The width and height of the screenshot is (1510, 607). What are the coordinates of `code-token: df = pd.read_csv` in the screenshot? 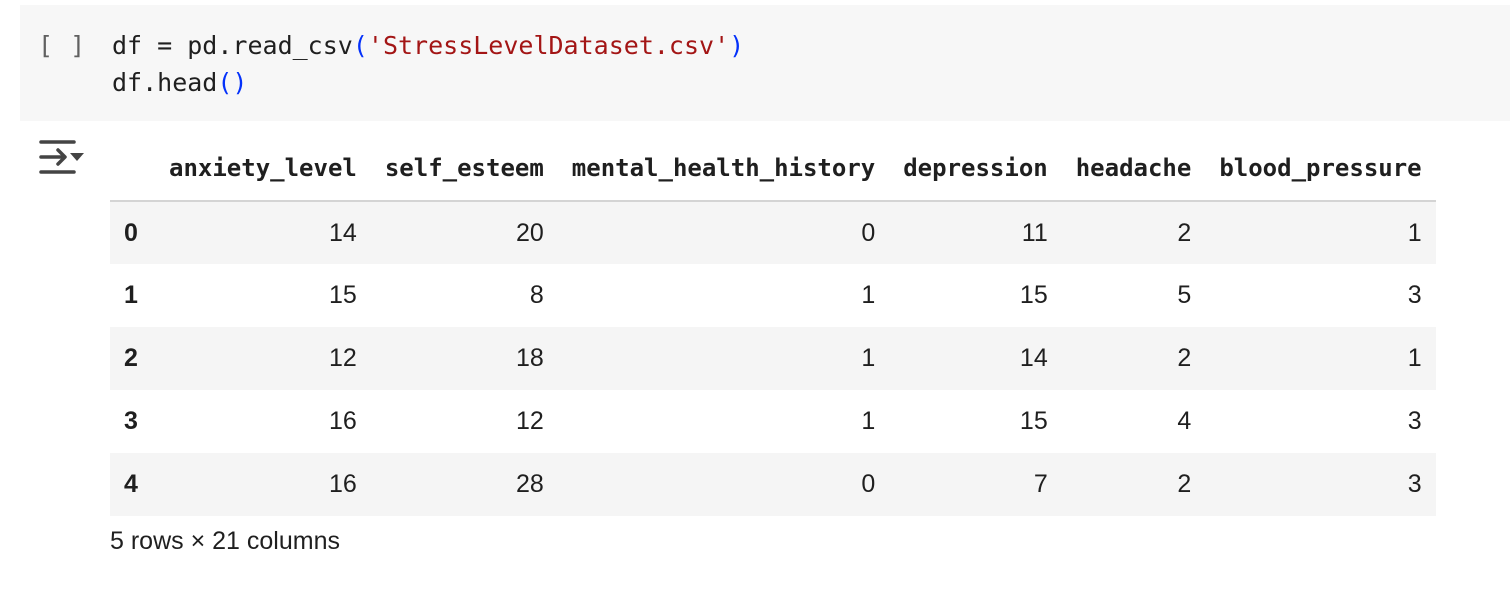 It's located at (232, 45).